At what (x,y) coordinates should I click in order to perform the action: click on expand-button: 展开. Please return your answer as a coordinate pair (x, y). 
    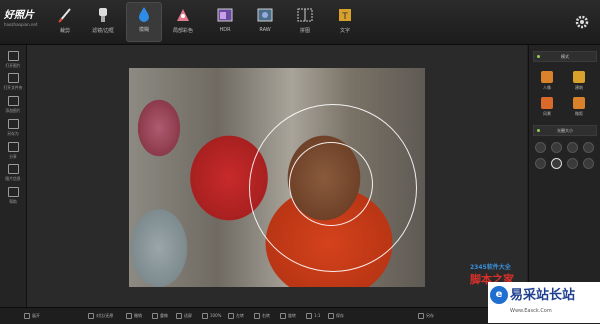
    Looking at the image, I should click on (32, 315).